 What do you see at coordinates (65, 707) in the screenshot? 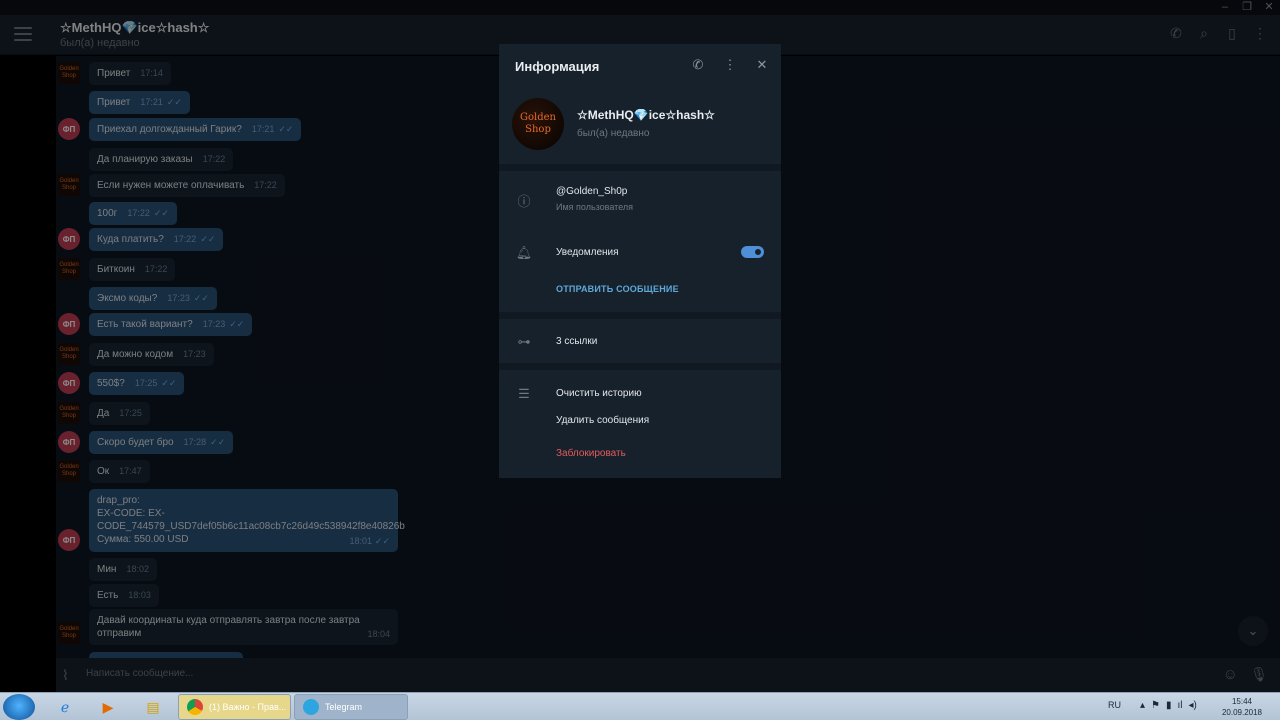
I see `internet-explorer-icon: ℯ` at bounding box center [65, 707].